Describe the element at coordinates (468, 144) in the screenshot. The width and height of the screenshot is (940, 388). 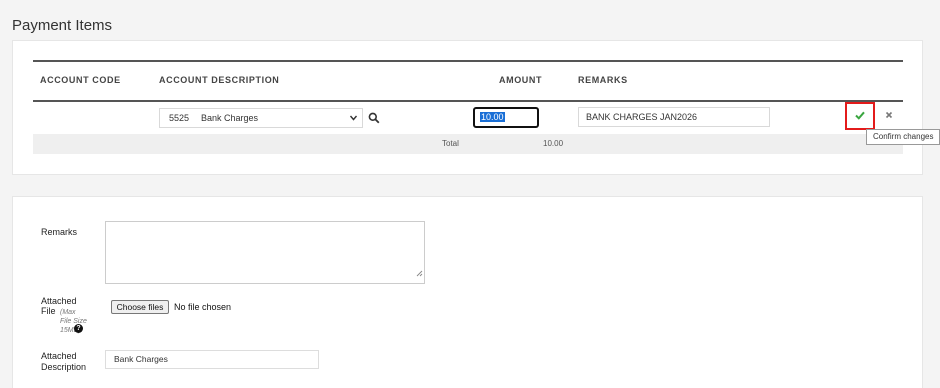
I see `total-row` at that location.